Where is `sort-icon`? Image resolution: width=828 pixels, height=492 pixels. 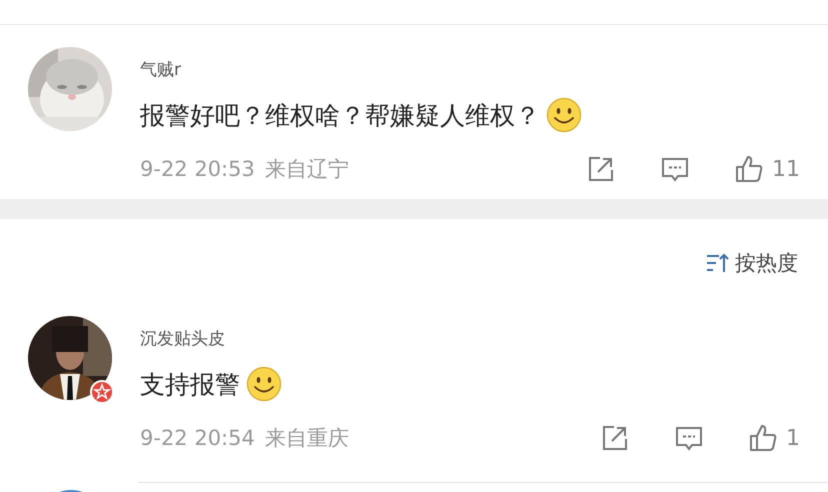
sort-icon is located at coordinates (717, 263).